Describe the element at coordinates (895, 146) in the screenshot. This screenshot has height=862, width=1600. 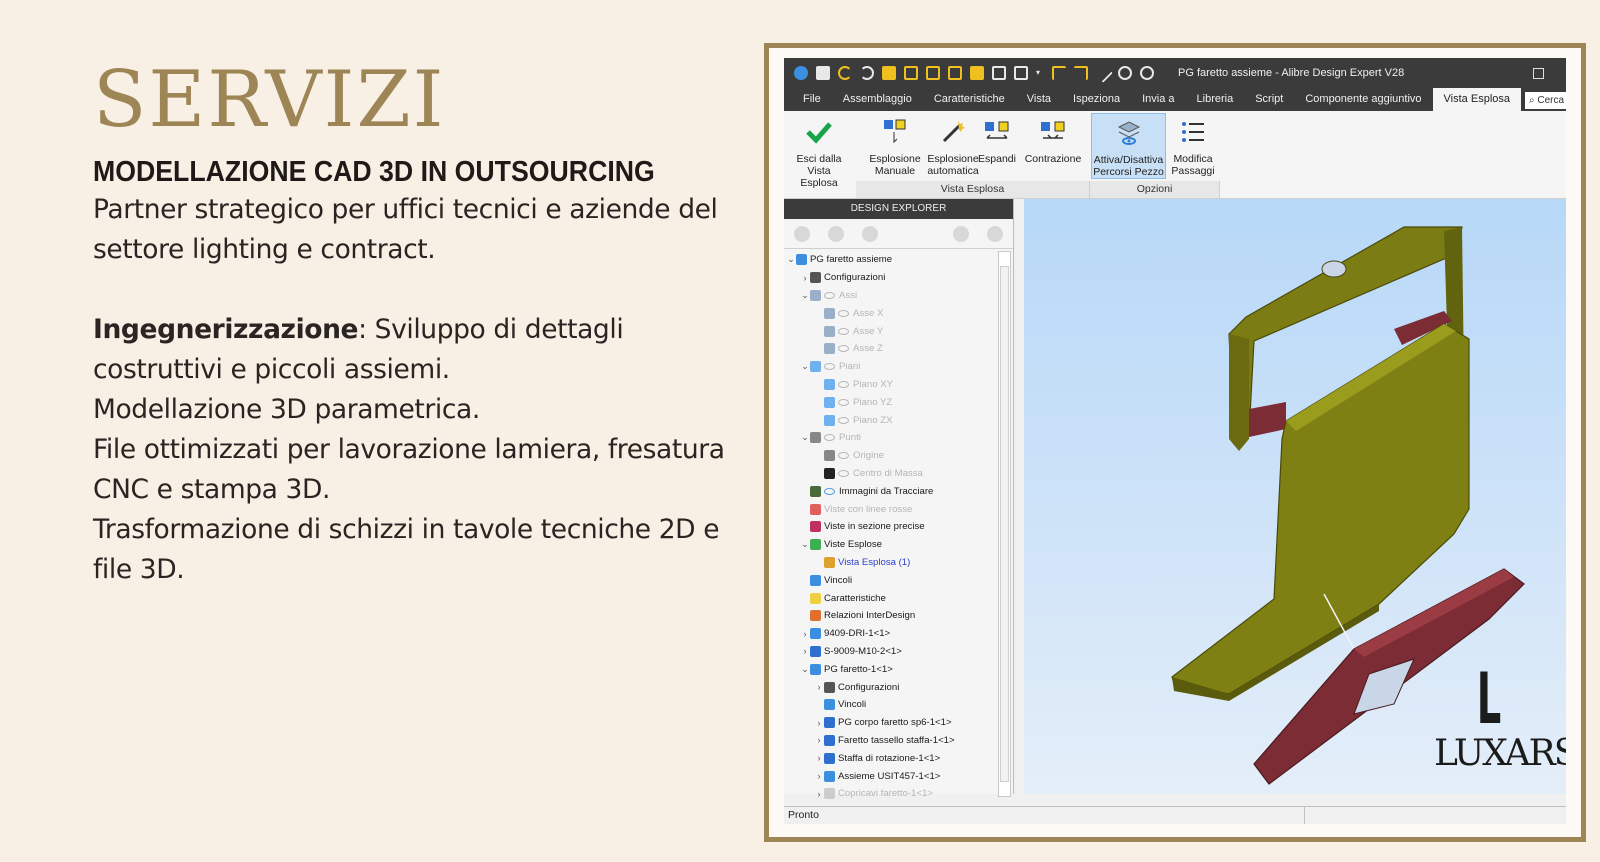
I see `manual-explosion-button: Esplosione Manuale` at that location.